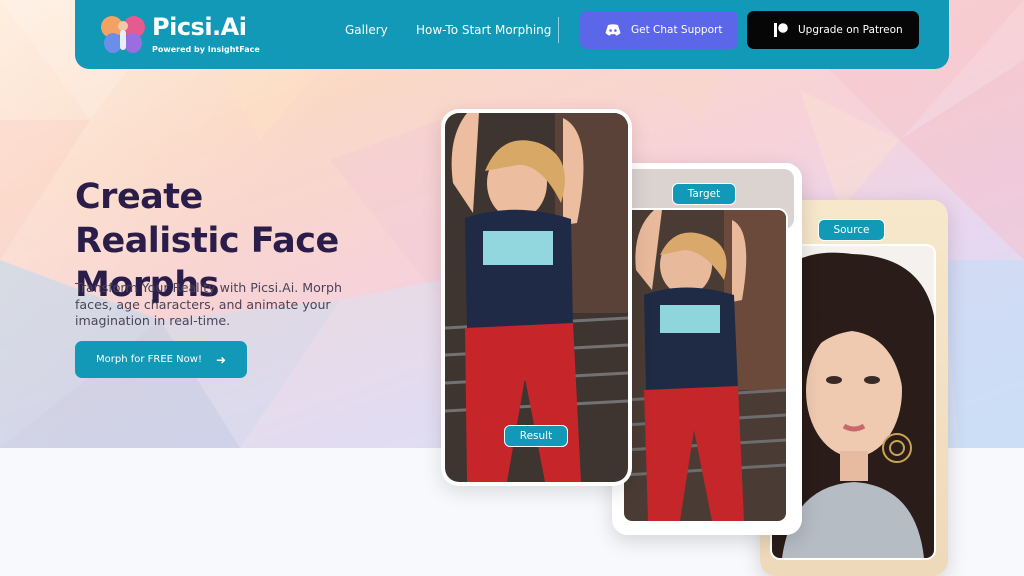 This screenshot has width=1024, height=576. I want to click on brand-name: Picsi.Ai, so click(199, 27).